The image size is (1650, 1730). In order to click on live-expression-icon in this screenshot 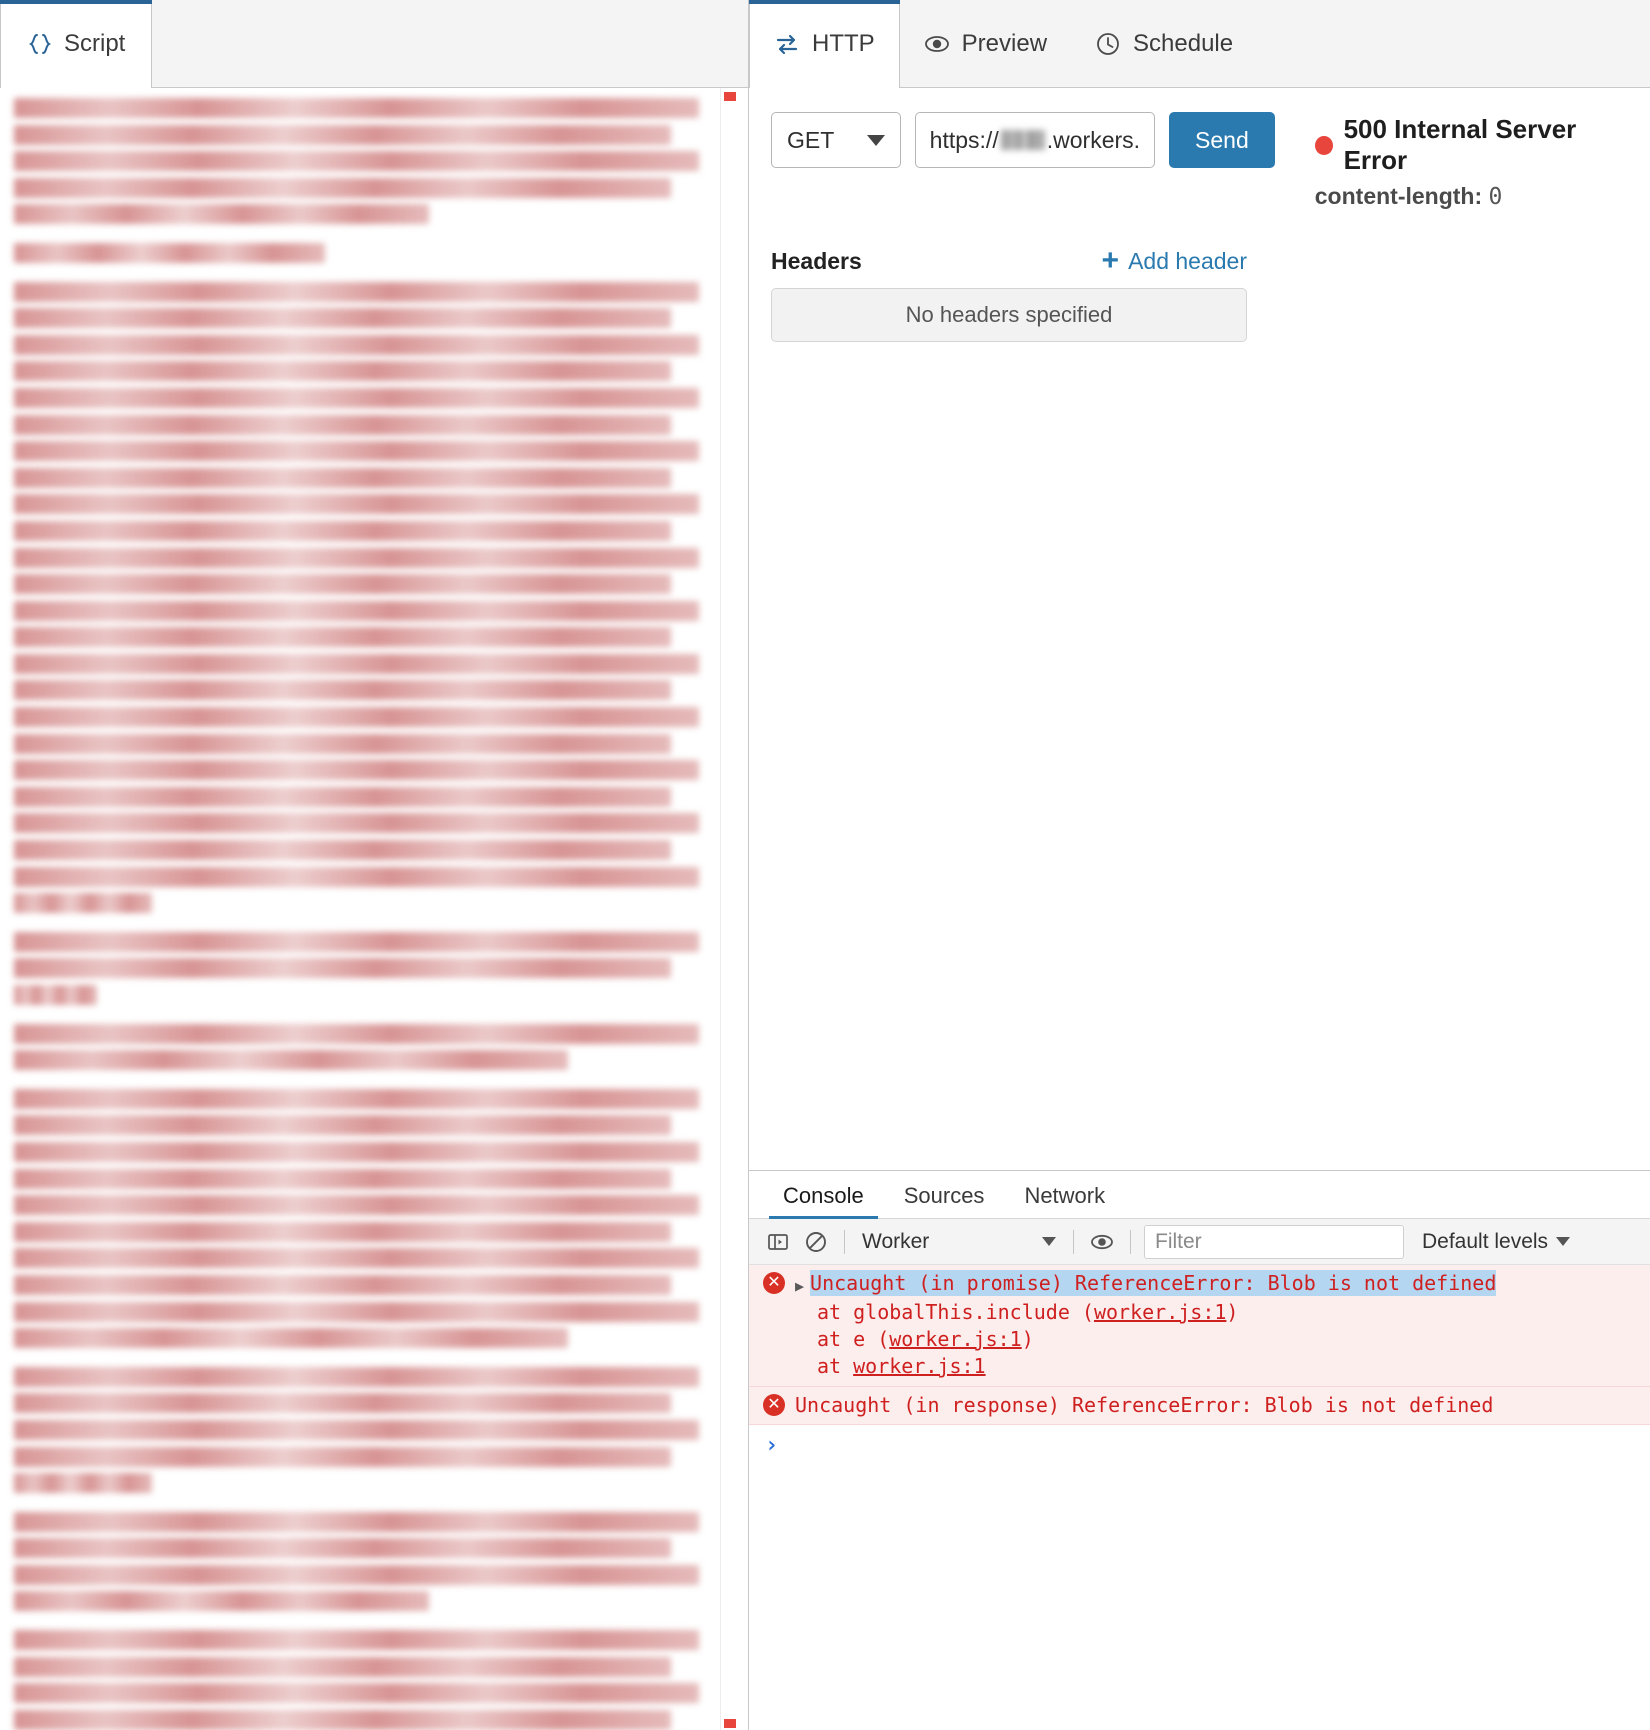, I will do `click(1102, 1242)`.